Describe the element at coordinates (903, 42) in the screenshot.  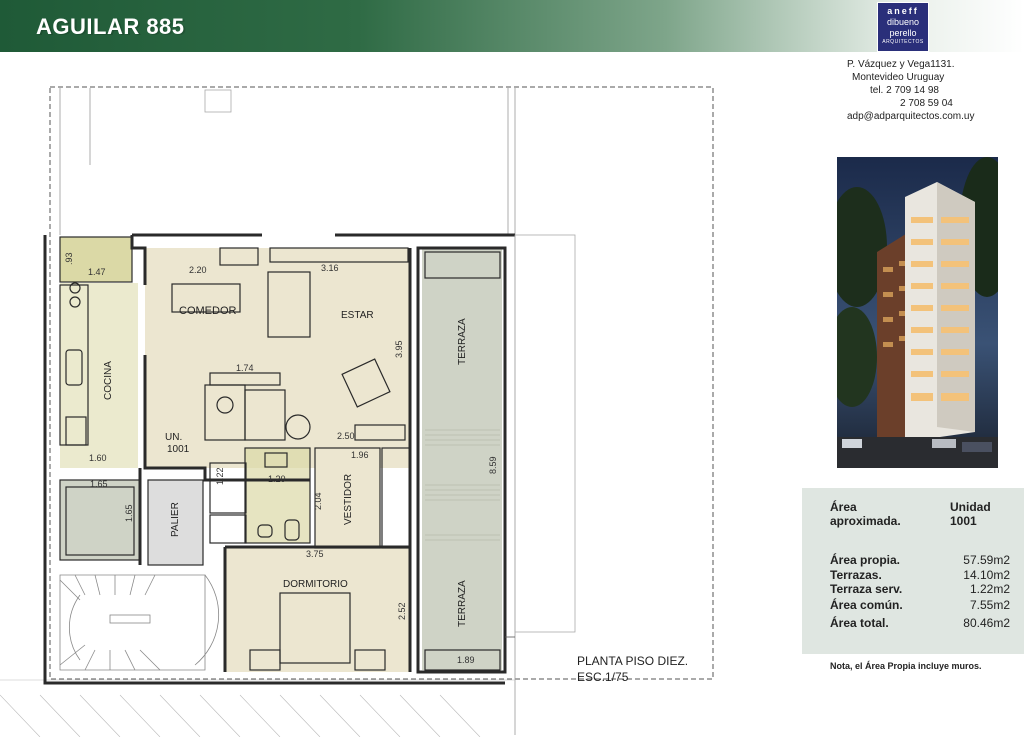
I see `logo-line-4: ARQUITECTOS` at that location.